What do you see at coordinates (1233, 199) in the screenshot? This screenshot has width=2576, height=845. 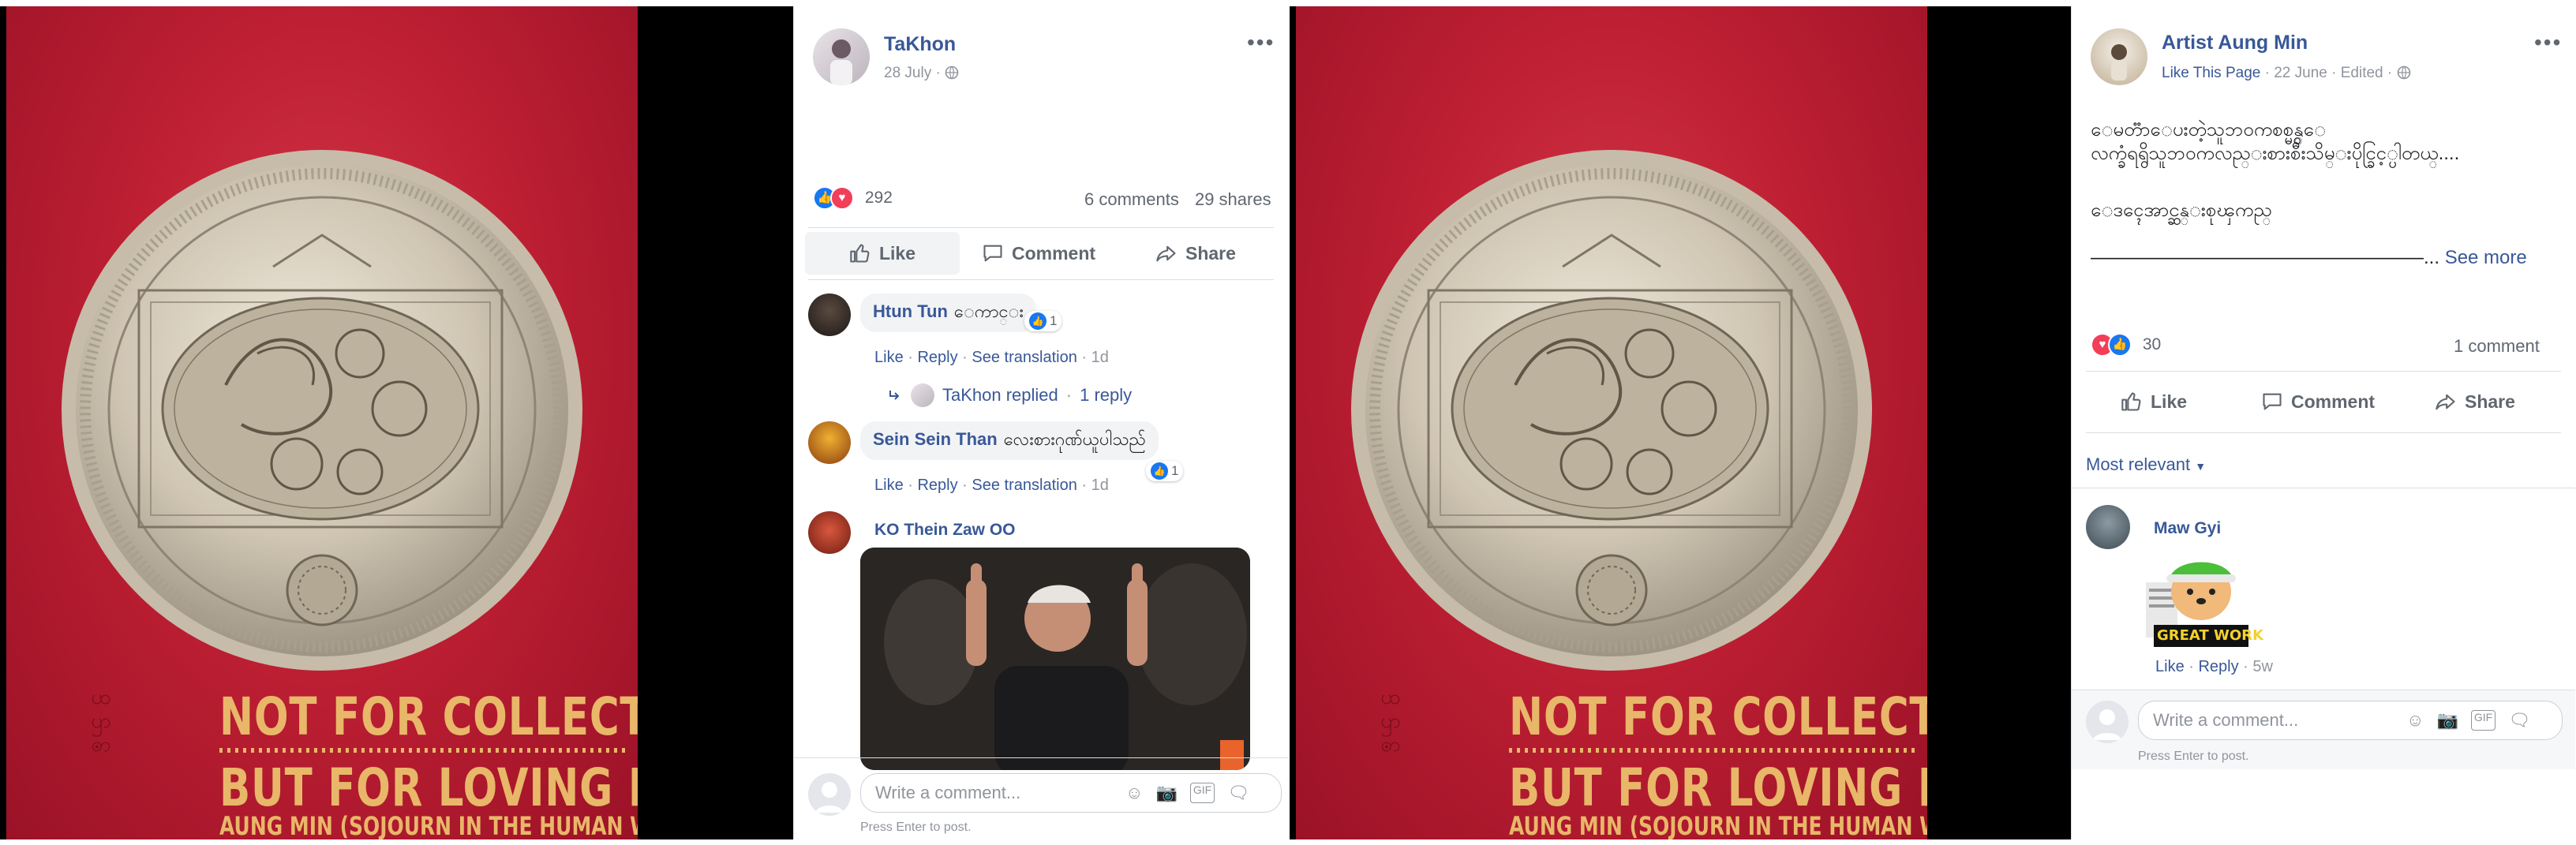 I see `shares-count: 29 shares` at bounding box center [1233, 199].